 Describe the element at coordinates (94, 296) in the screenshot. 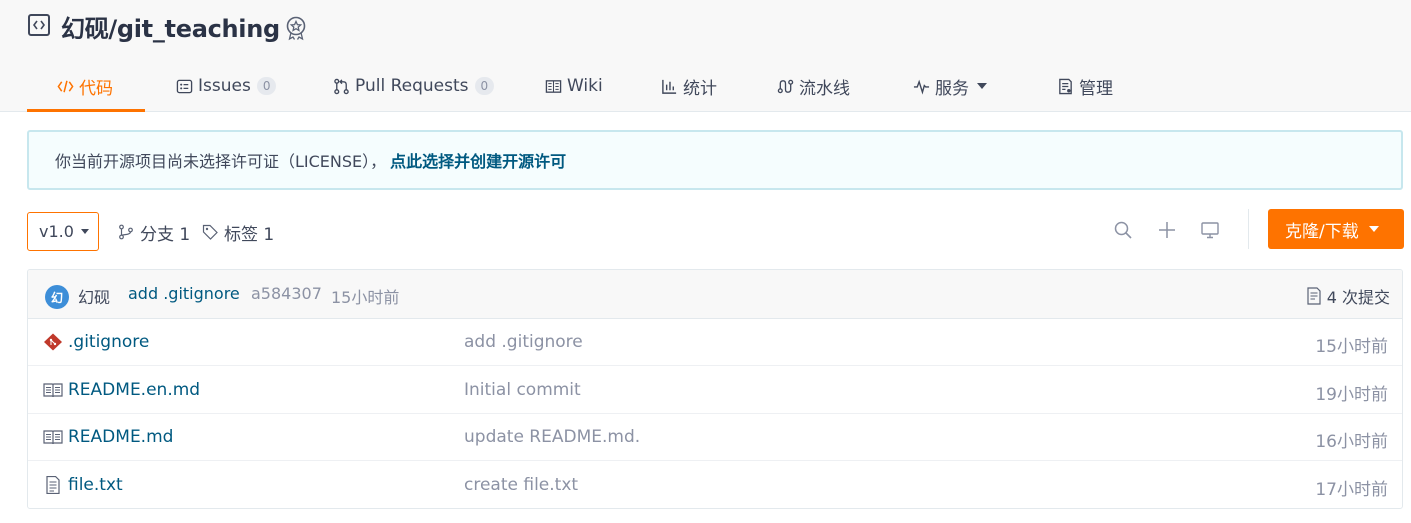

I see `commit-author: 幻砚` at that location.